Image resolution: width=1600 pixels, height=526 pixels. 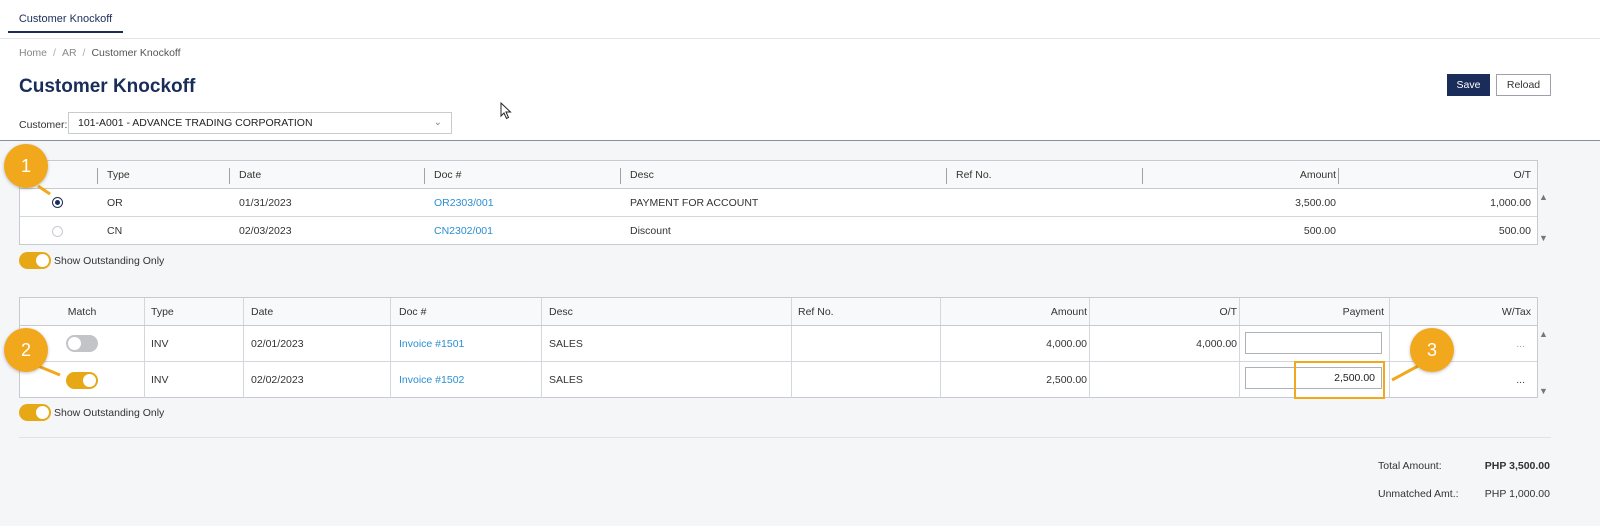 I want to click on callout-badge: 1, so click(x=26, y=166).